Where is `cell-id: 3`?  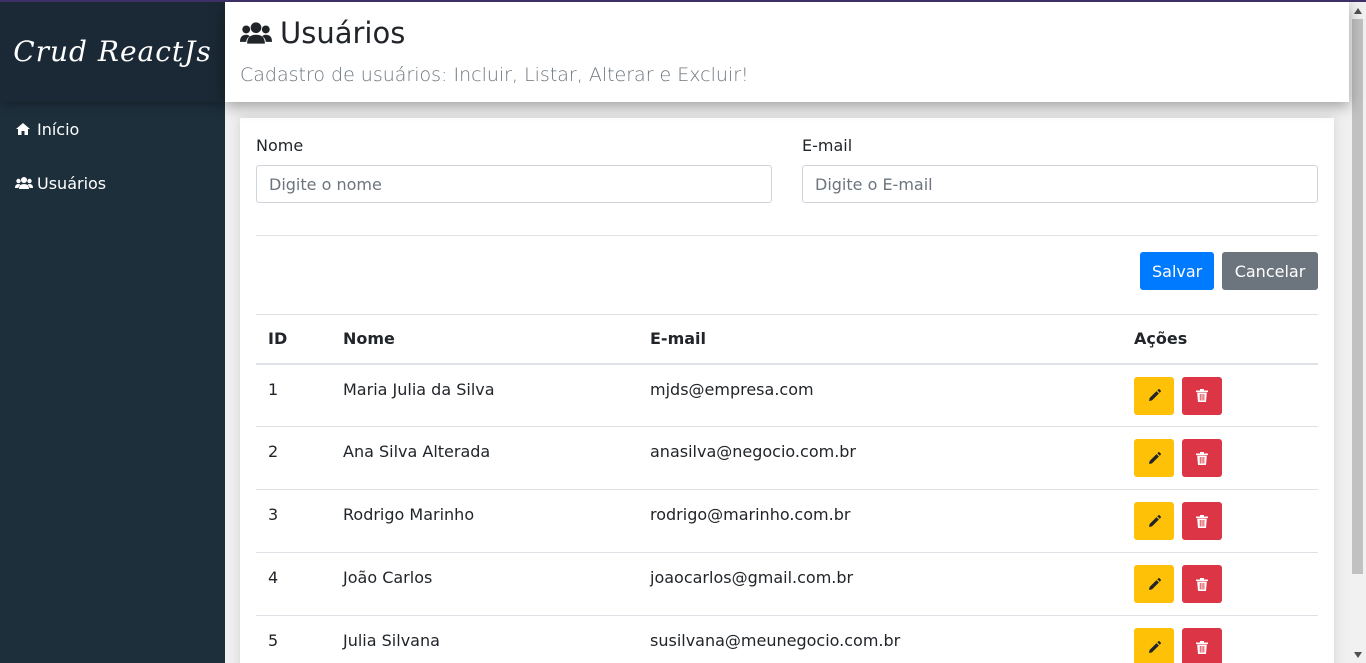 cell-id: 3 is located at coordinates (293, 521).